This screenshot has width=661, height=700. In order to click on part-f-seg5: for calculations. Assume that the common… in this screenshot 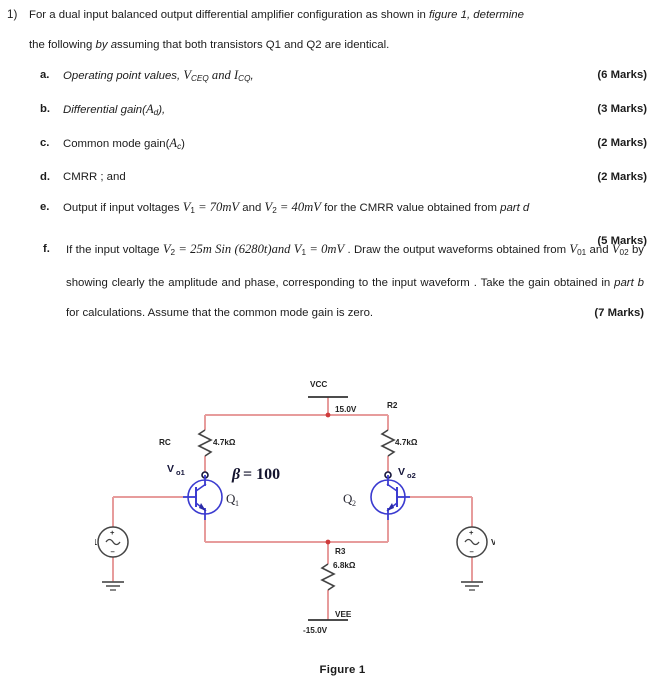, I will do `click(220, 313)`.